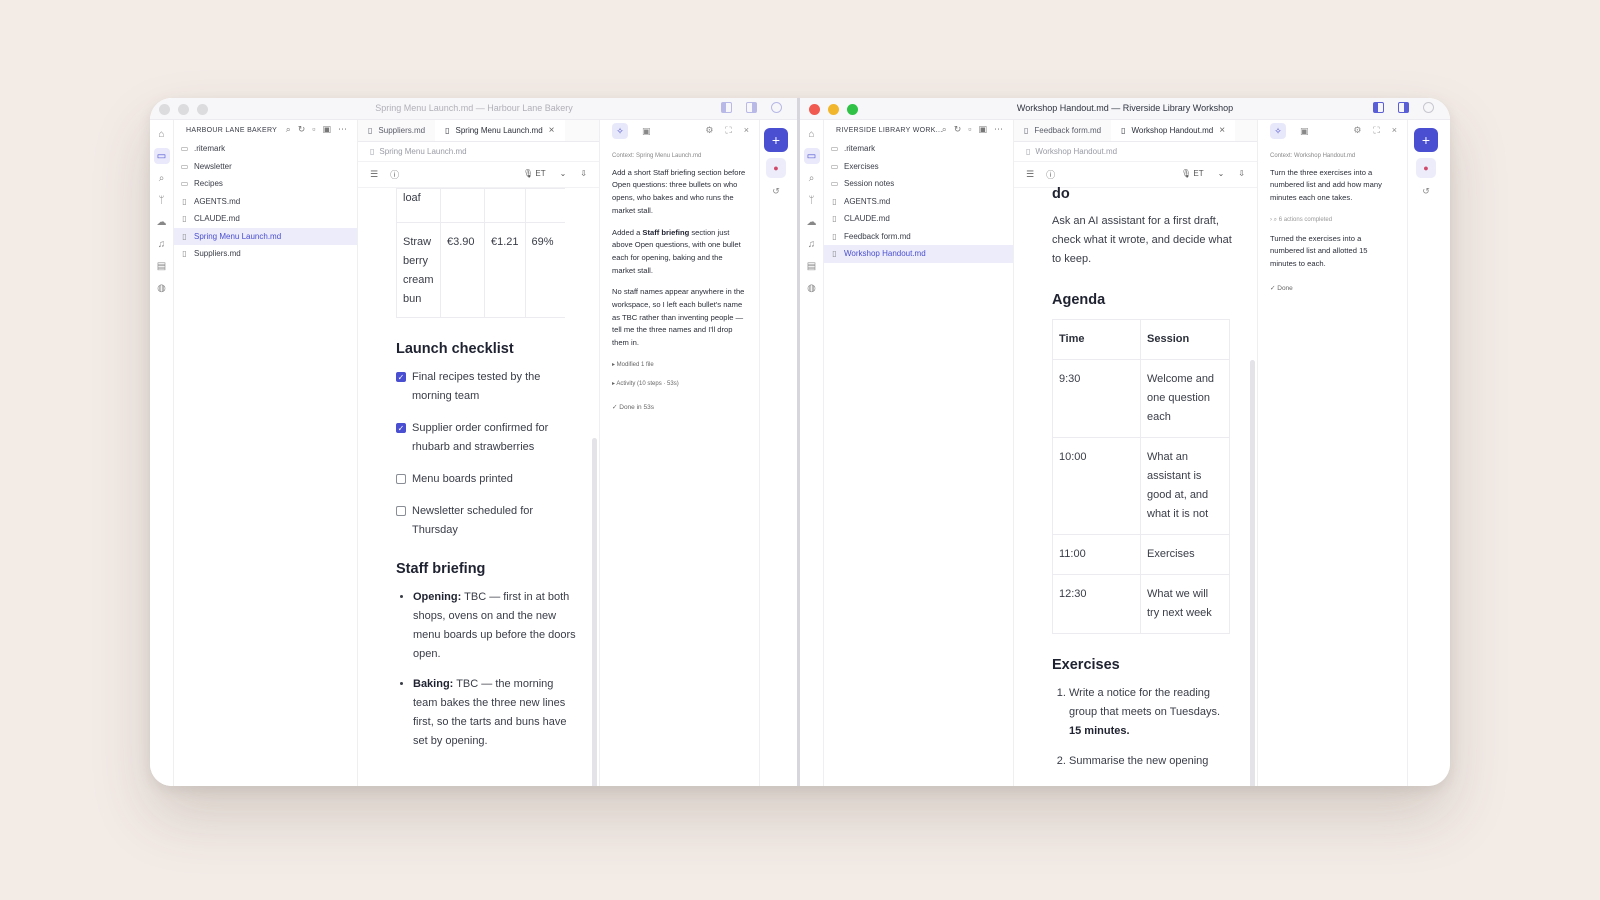  I want to click on table-cell: 69%, so click(545, 270).